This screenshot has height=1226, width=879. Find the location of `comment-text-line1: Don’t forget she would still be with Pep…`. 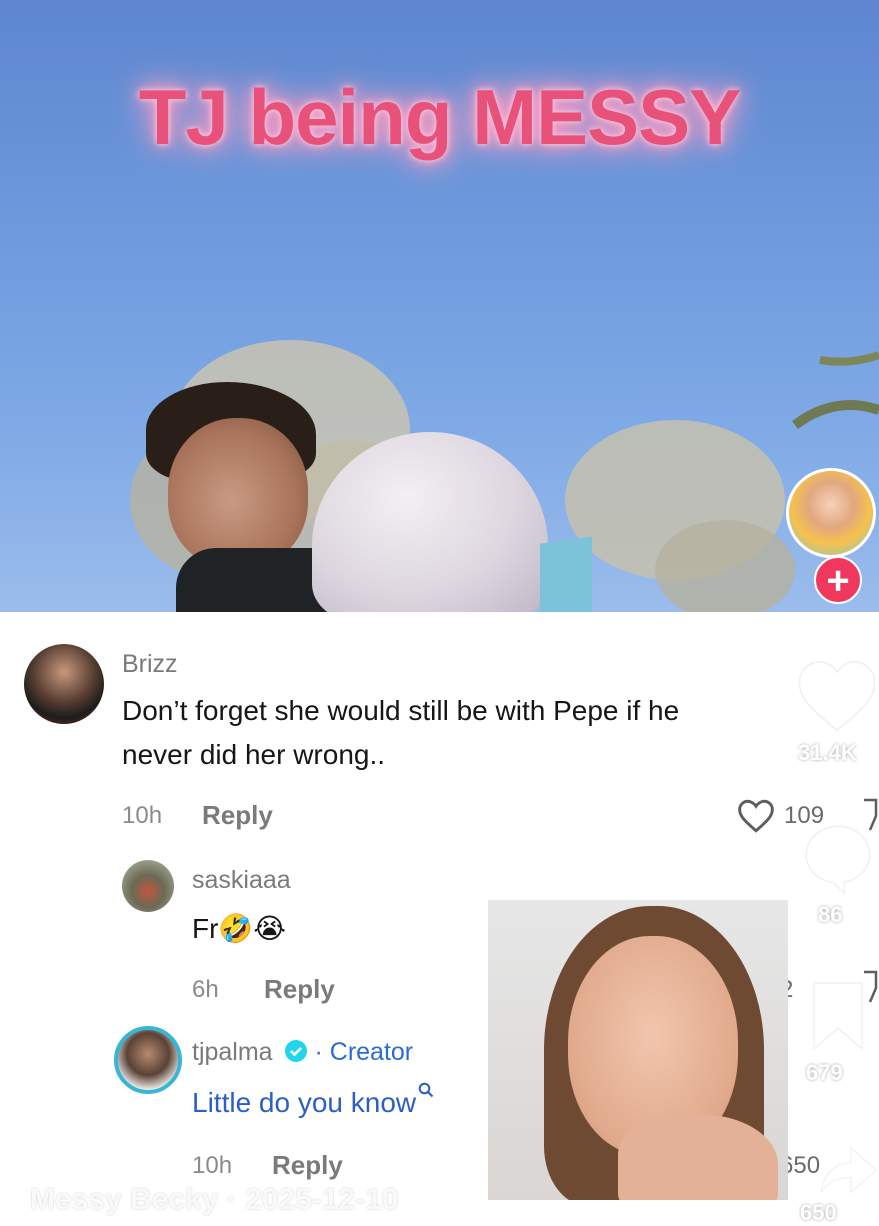

comment-text-line1: Don’t forget she would still be with Pep… is located at coordinates (401, 710).